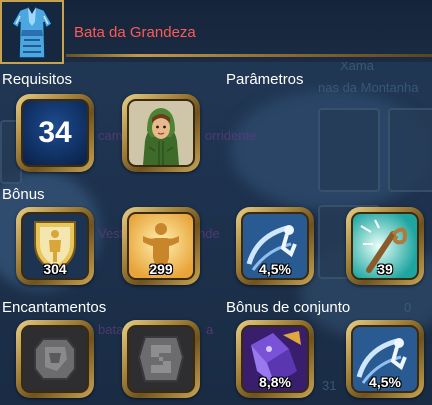 The width and height of the screenshot is (432, 405). I want to click on hooded-character-icon, so click(161, 133).